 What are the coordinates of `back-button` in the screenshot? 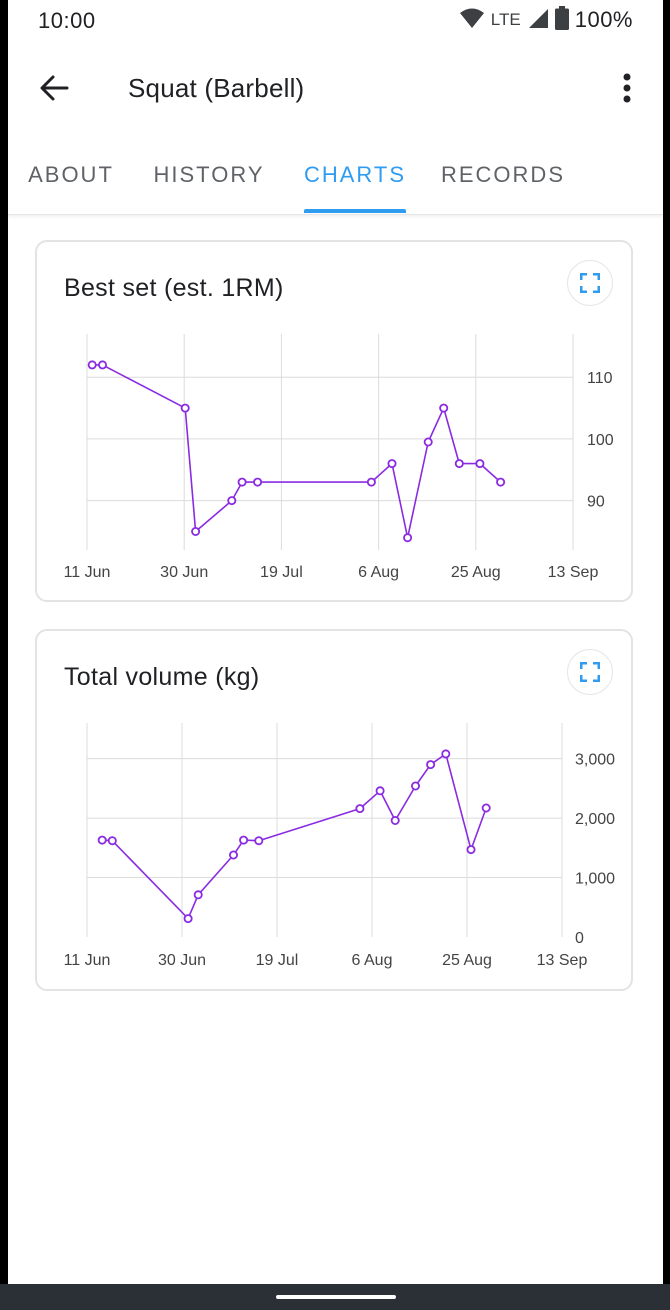 It's located at (54, 88).